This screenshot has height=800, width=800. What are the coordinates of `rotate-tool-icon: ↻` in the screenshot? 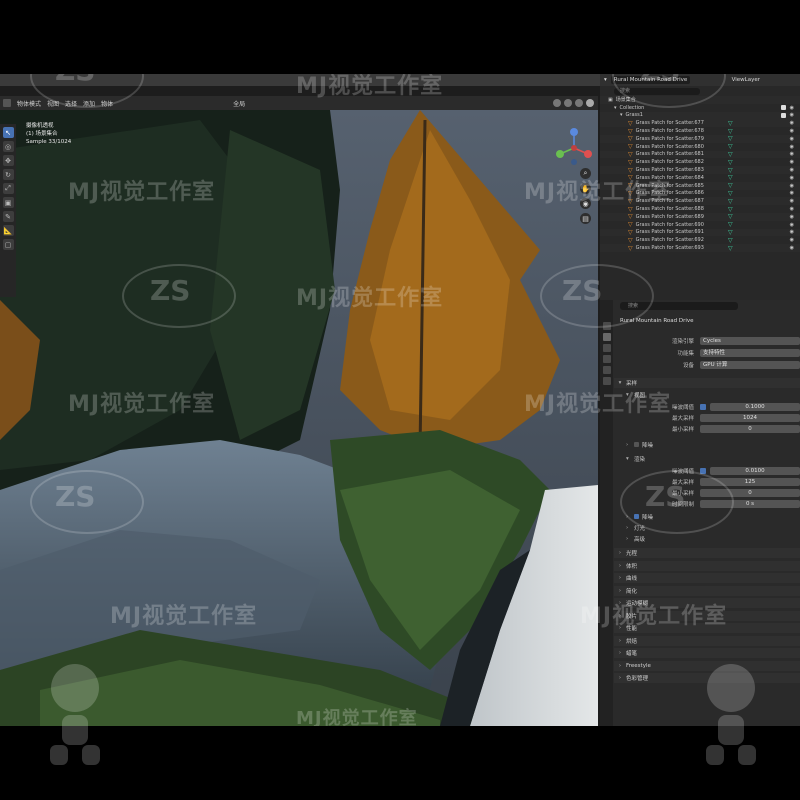 It's located at (8, 174).